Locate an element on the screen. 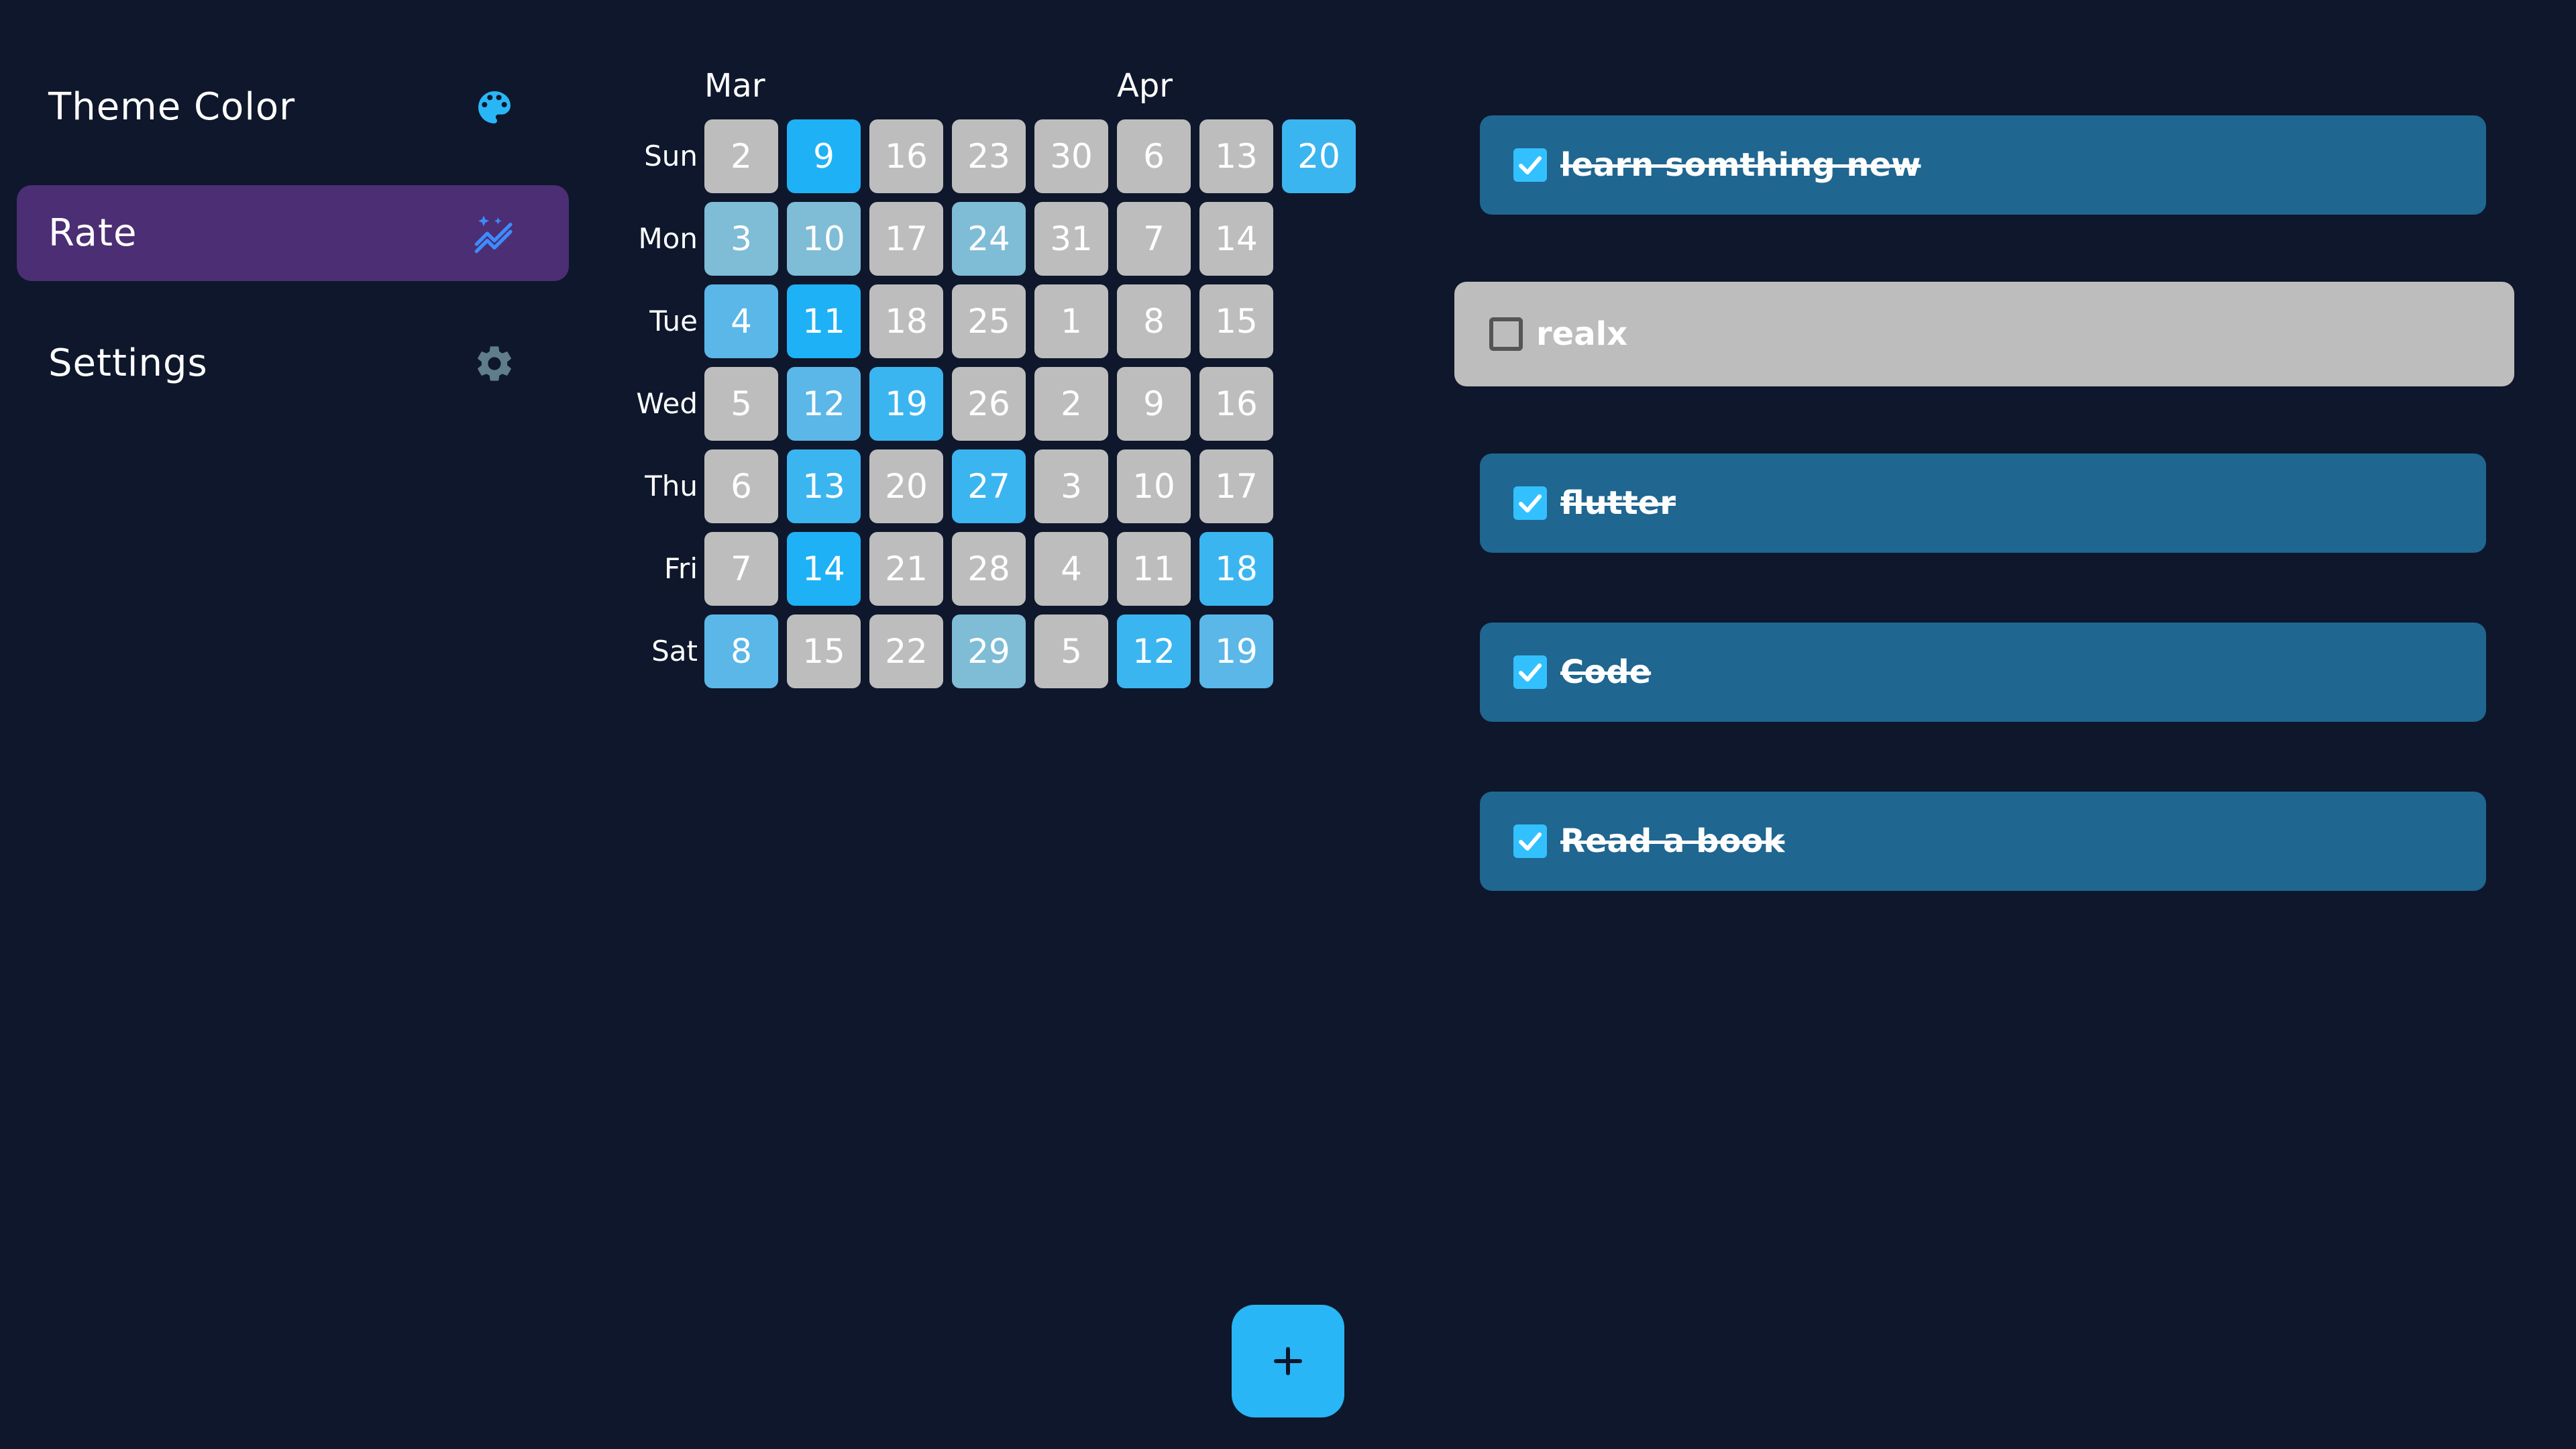  day-cell: 21 is located at coordinates (906, 569).